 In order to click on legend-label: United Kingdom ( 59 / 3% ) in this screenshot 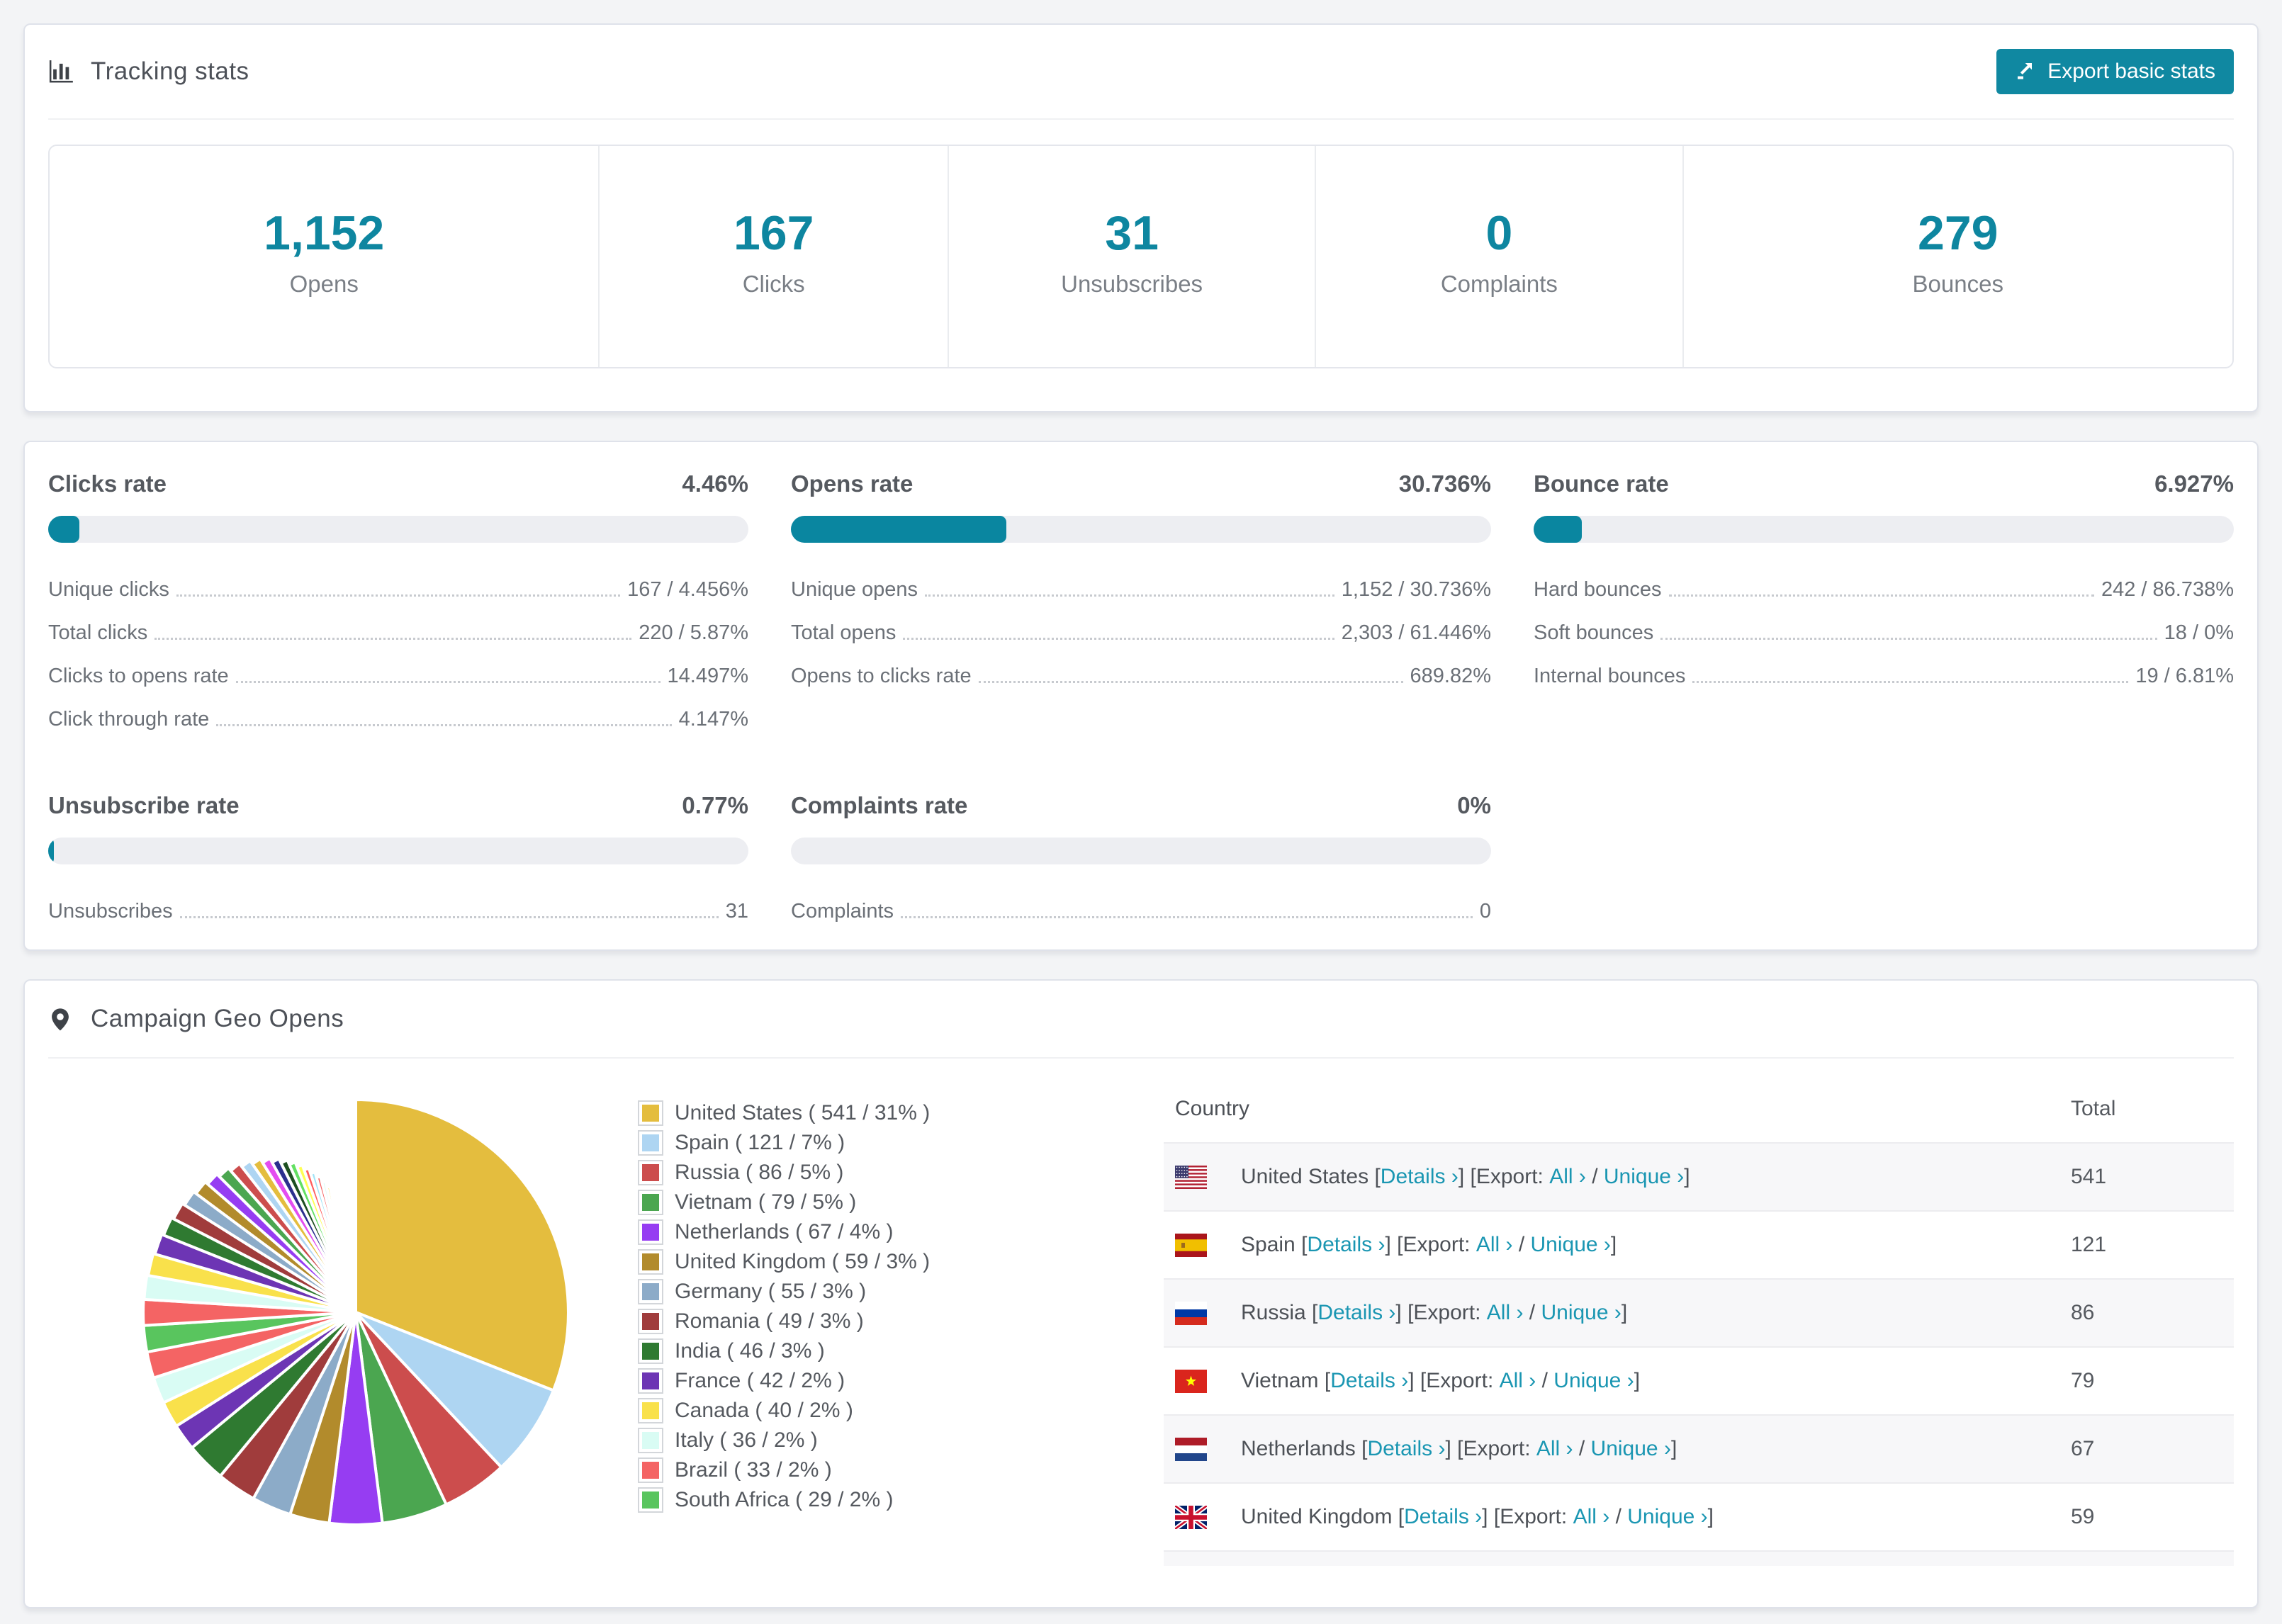, I will do `click(803, 1262)`.